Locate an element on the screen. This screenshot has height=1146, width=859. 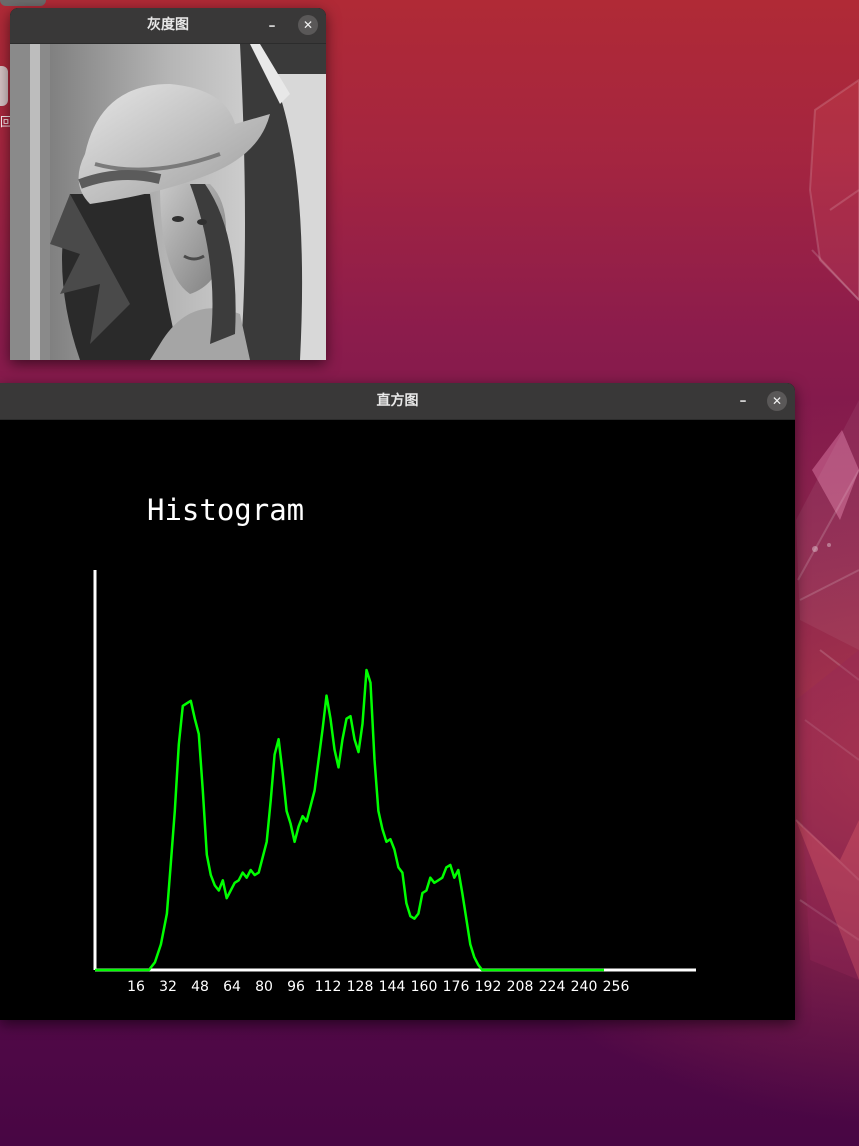
x-tick-label: 192 is located at coordinates (488, 987).